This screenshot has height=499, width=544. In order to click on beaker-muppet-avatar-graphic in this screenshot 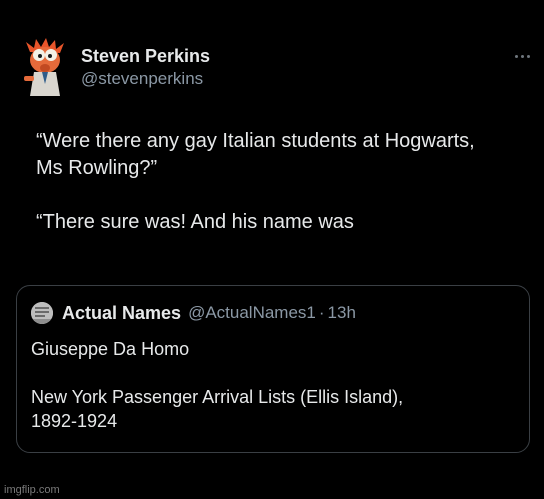, I will do `click(44, 67)`.